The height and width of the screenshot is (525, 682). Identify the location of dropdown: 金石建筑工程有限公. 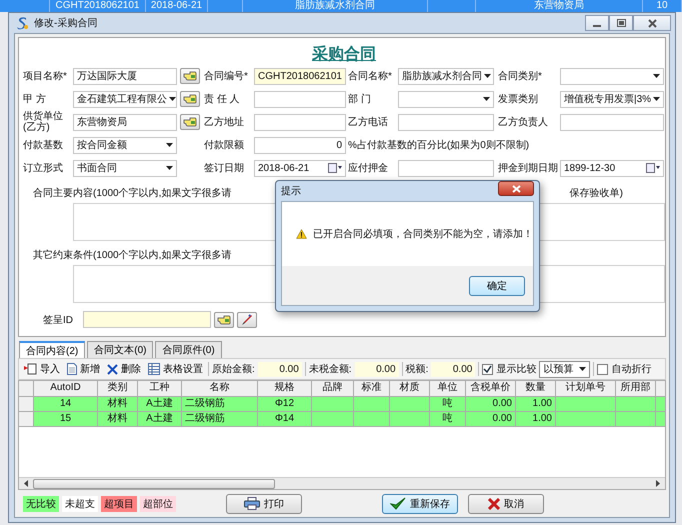
(125, 99).